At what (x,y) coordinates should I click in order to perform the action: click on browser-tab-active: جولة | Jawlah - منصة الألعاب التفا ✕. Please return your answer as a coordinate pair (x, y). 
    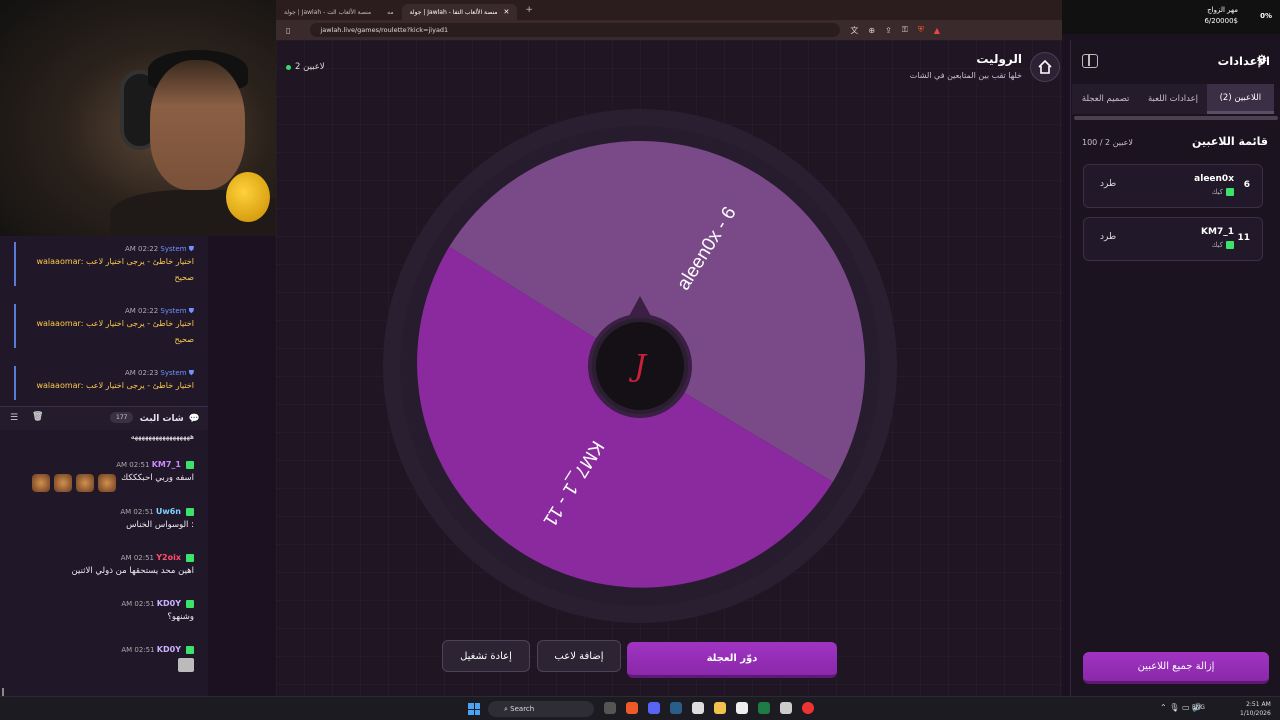
    Looking at the image, I should click on (459, 12).